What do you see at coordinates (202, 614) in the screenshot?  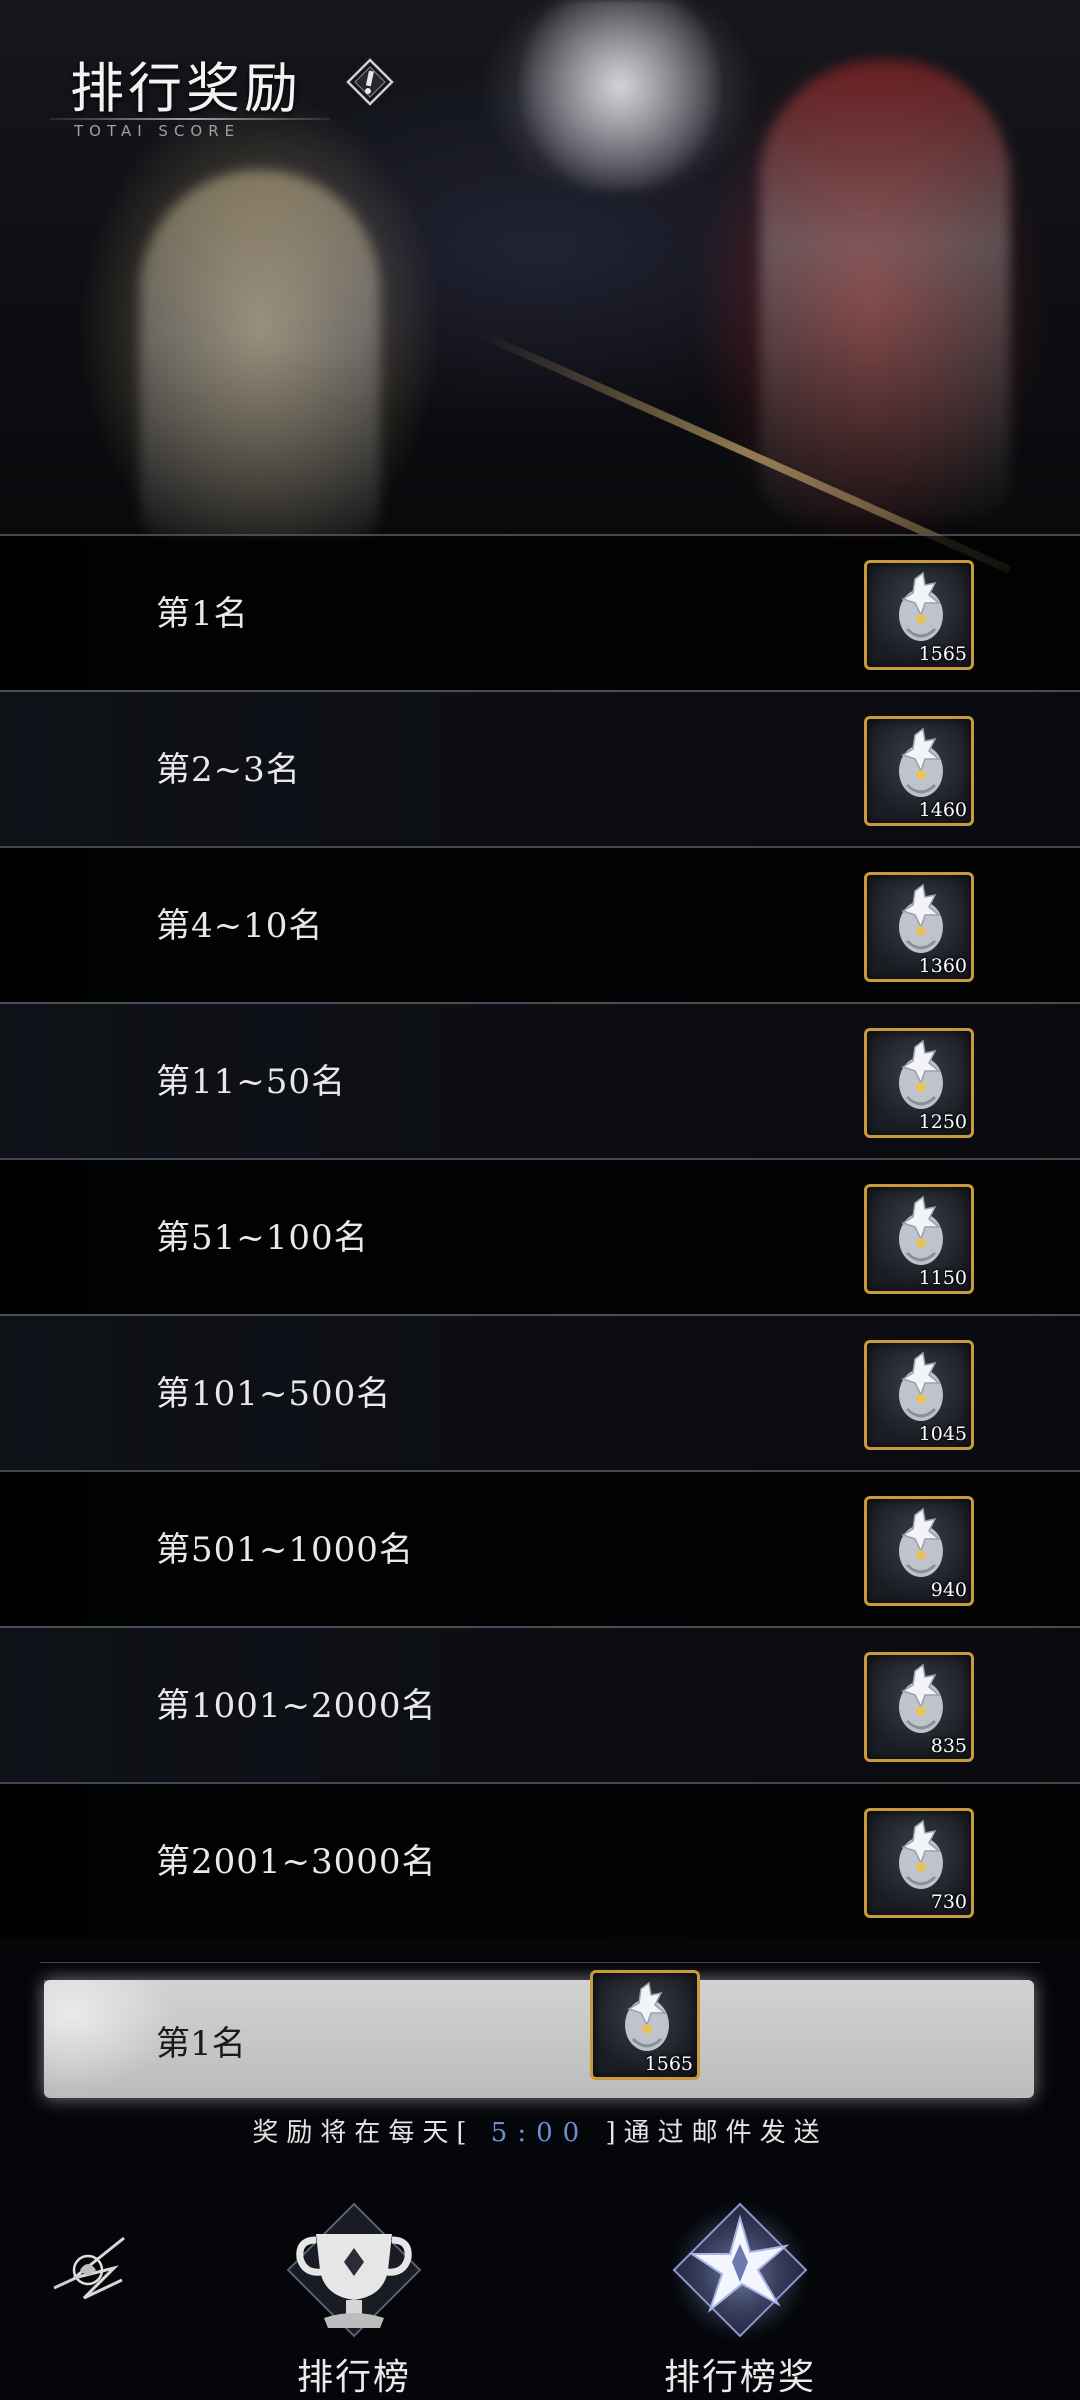 I see `rank-label: 第1名` at bounding box center [202, 614].